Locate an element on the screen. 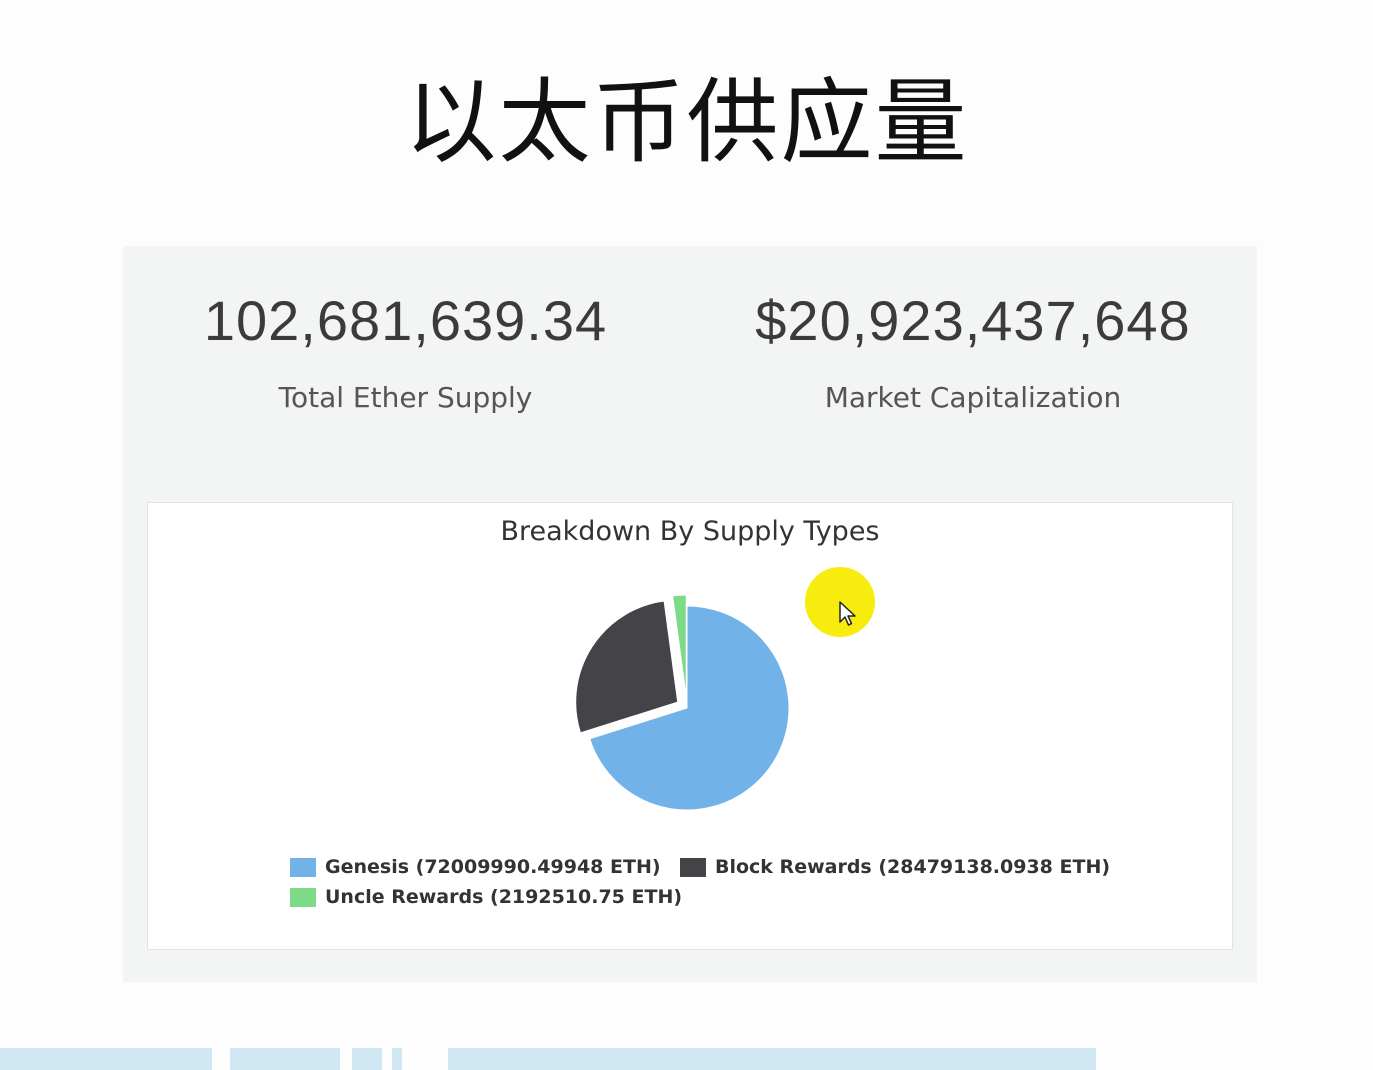  legend-label-genesis: Genesis (72009990.49948 ETH) is located at coordinates (493, 867).